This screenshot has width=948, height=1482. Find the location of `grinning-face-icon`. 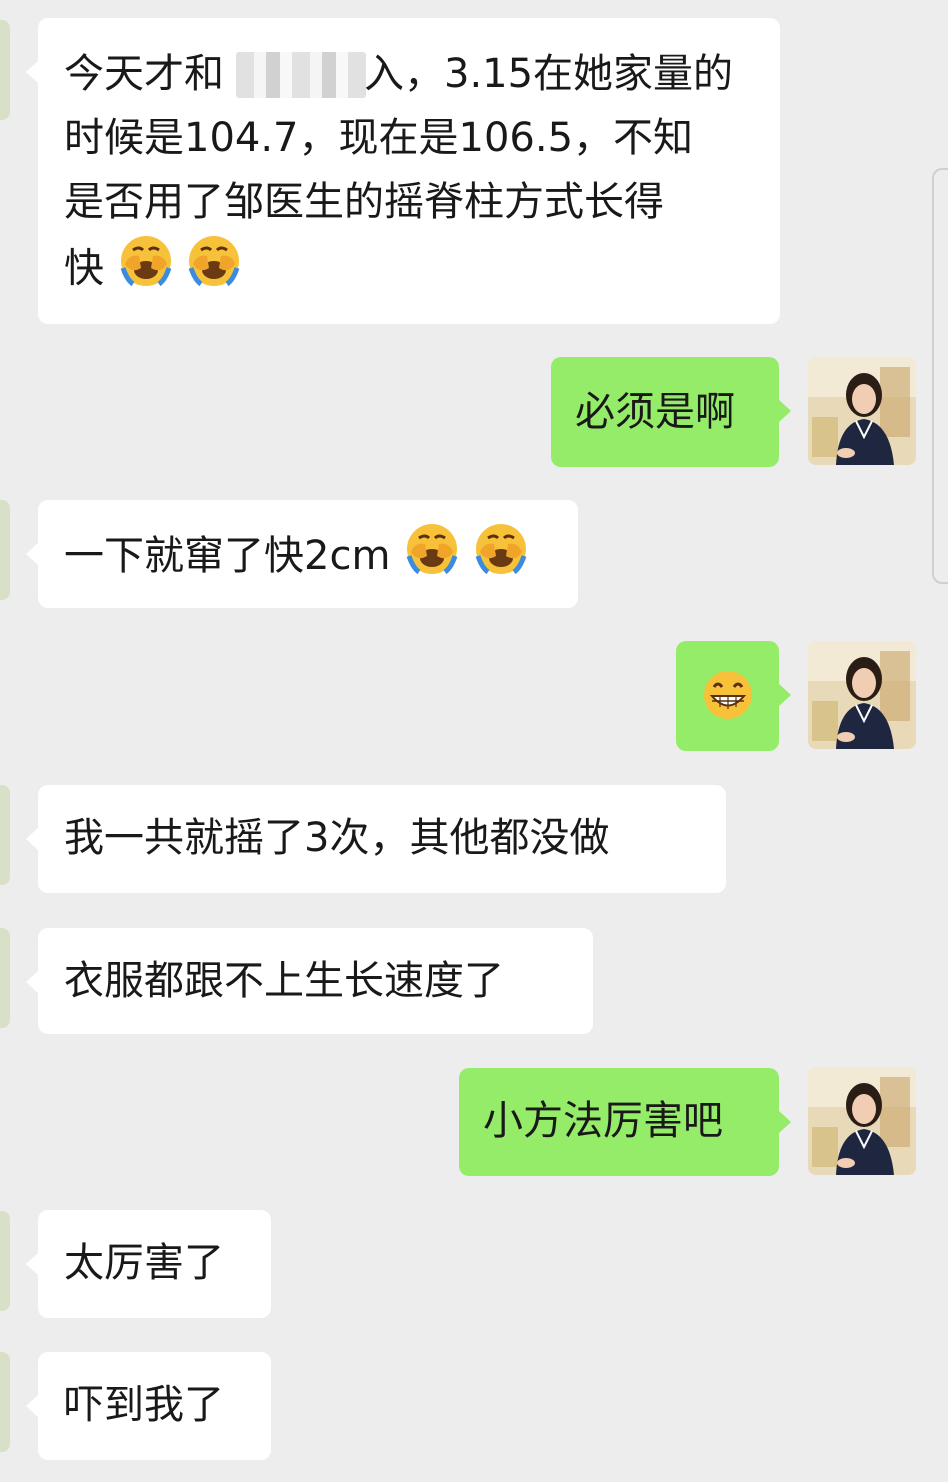

grinning-face-icon is located at coordinates (728, 704).